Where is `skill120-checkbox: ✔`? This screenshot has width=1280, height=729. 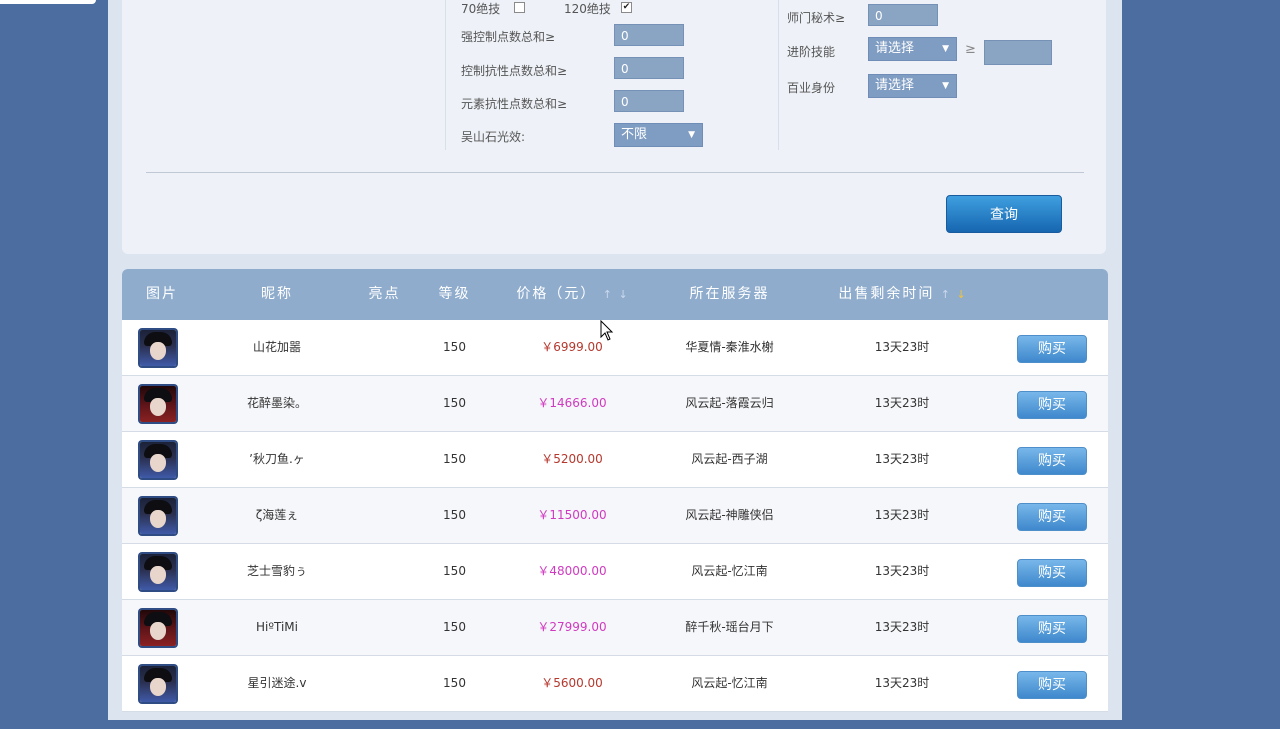
skill120-checkbox: ✔ is located at coordinates (626, 7).